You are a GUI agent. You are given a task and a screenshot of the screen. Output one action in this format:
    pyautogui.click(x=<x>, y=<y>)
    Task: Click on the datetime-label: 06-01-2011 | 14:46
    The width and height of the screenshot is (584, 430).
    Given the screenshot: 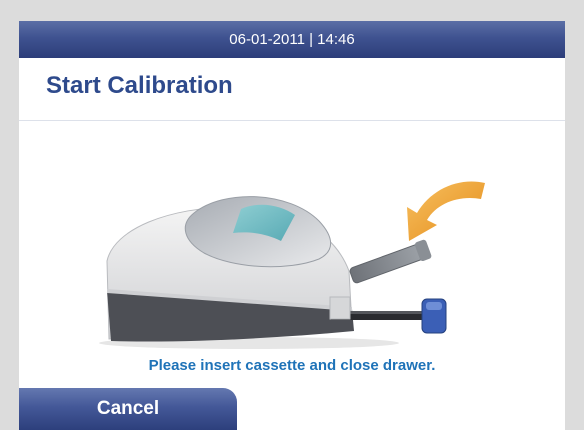 What is the action you would take?
    pyautogui.click(x=292, y=39)
    